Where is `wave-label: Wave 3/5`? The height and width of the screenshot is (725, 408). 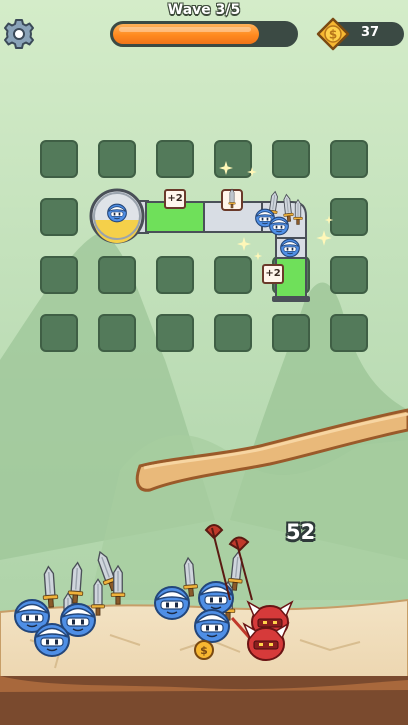
wave-label: Wave 3/5 is located at coordinates (204, 10).